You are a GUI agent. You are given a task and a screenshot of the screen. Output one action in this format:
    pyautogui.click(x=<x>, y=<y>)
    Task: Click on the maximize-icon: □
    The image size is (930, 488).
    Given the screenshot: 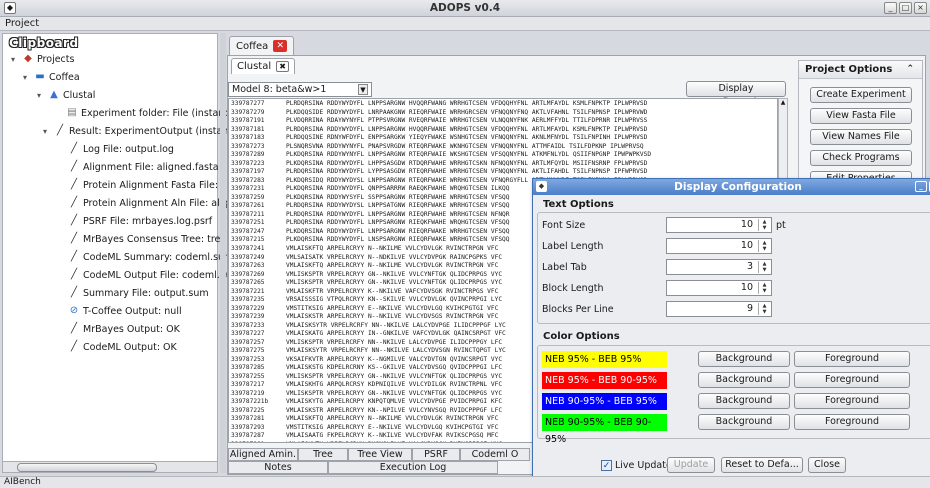 What is the action you would take?
    pyautogui.click(x=905, y=8)
    